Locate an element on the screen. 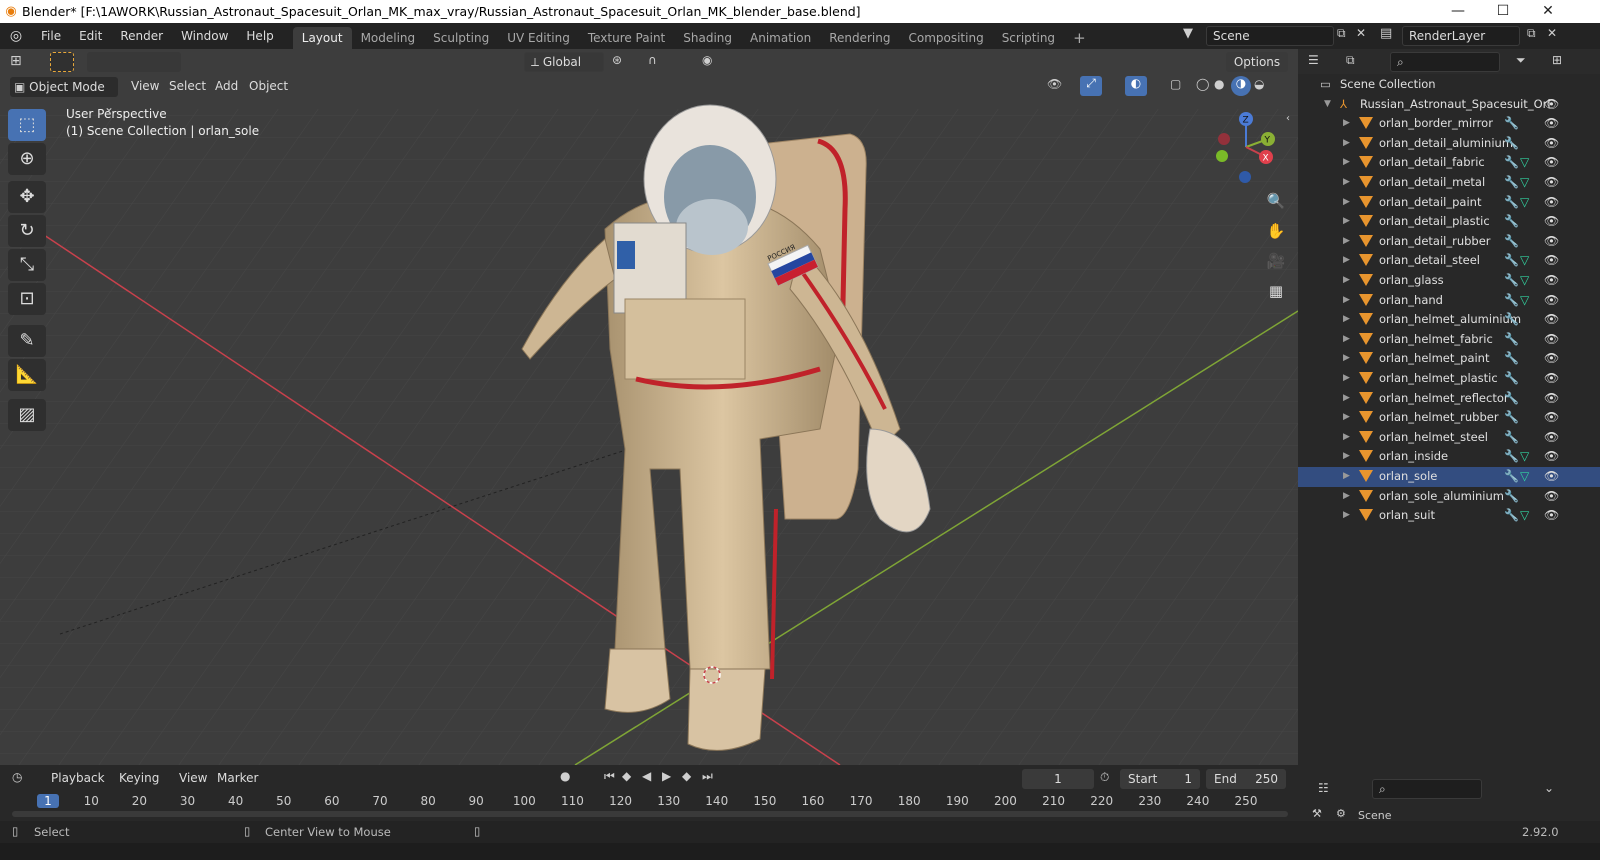  expand-arrow-icon: ▼ is located at coordinates (1327, 105).